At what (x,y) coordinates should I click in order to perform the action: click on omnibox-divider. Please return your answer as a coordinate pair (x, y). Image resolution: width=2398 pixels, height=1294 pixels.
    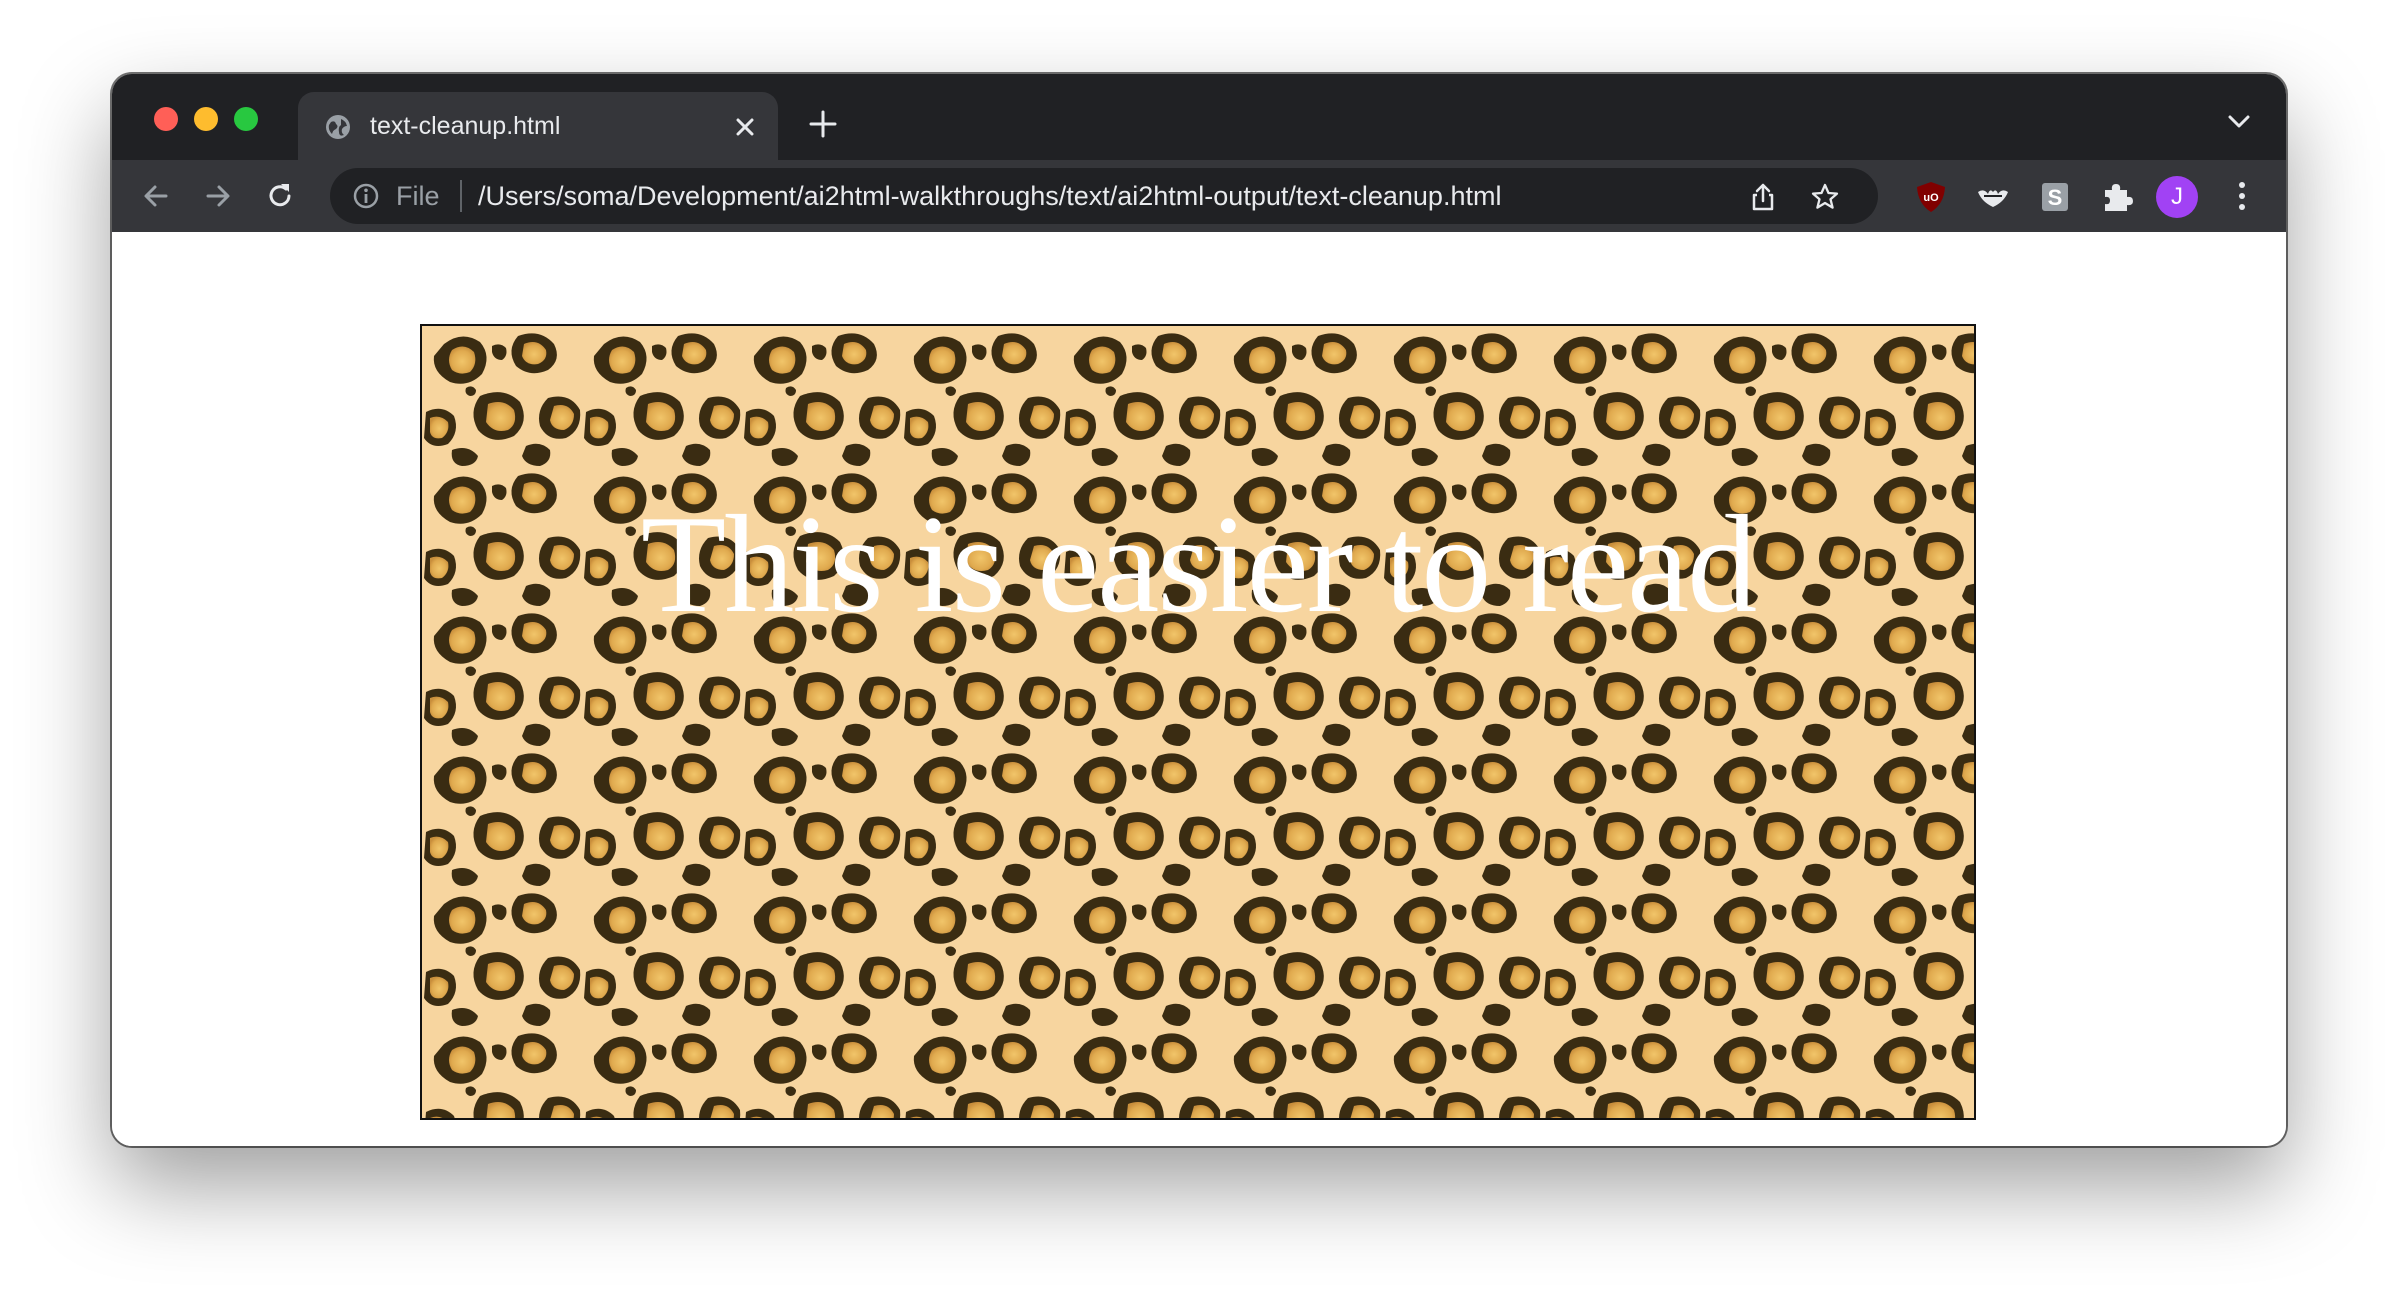
    Looking at the image, I should click on (461, 196).